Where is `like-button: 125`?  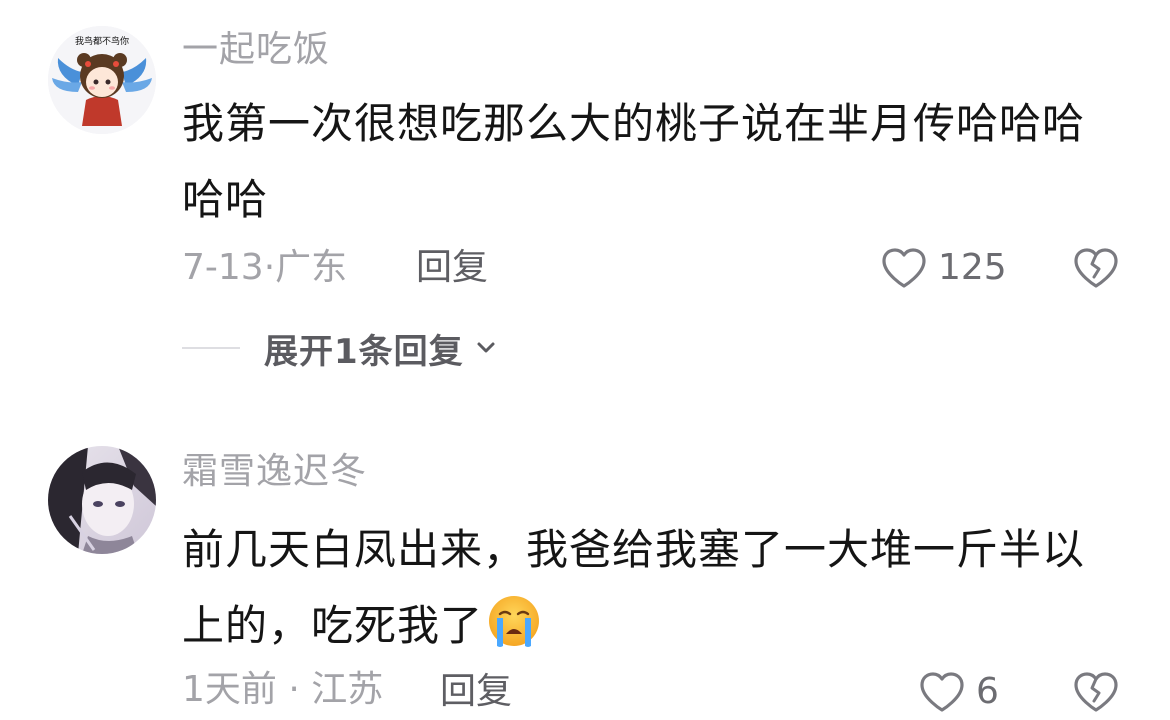
like-button: 125 is located at coordinates (943, 268).